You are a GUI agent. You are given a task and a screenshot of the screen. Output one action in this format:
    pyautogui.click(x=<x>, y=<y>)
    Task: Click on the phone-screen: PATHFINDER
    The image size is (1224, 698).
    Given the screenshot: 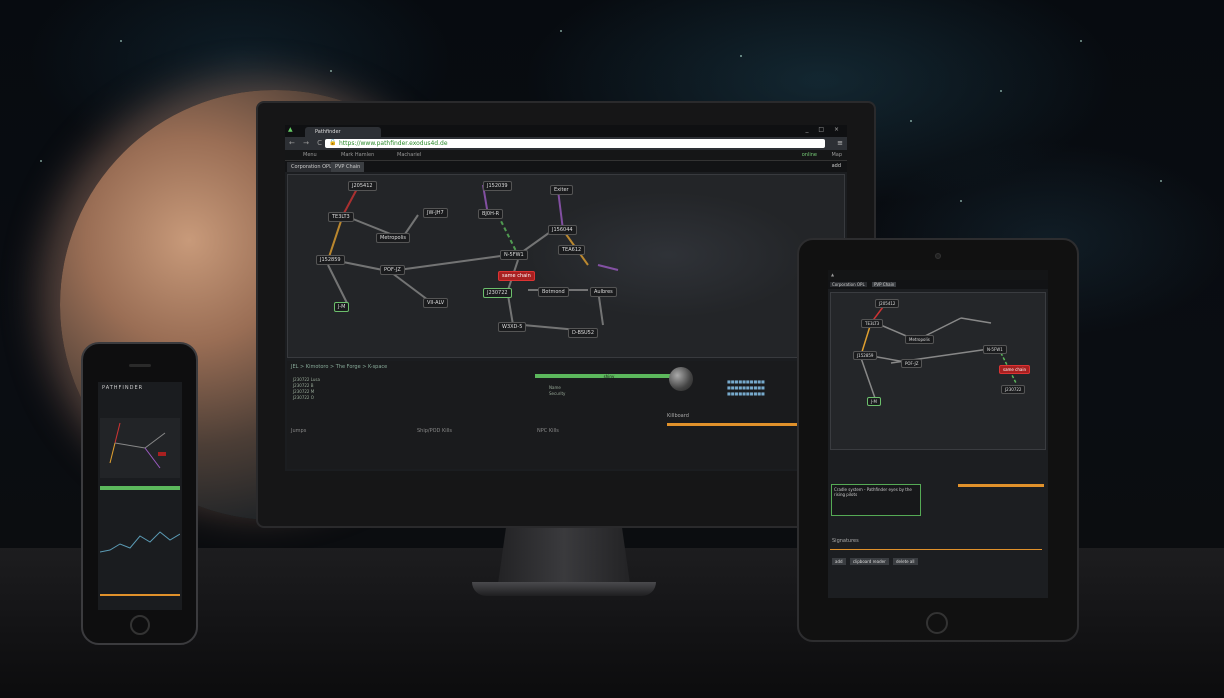 What is the action you would take?
    pyautogui.click(x=140, y=496)
    